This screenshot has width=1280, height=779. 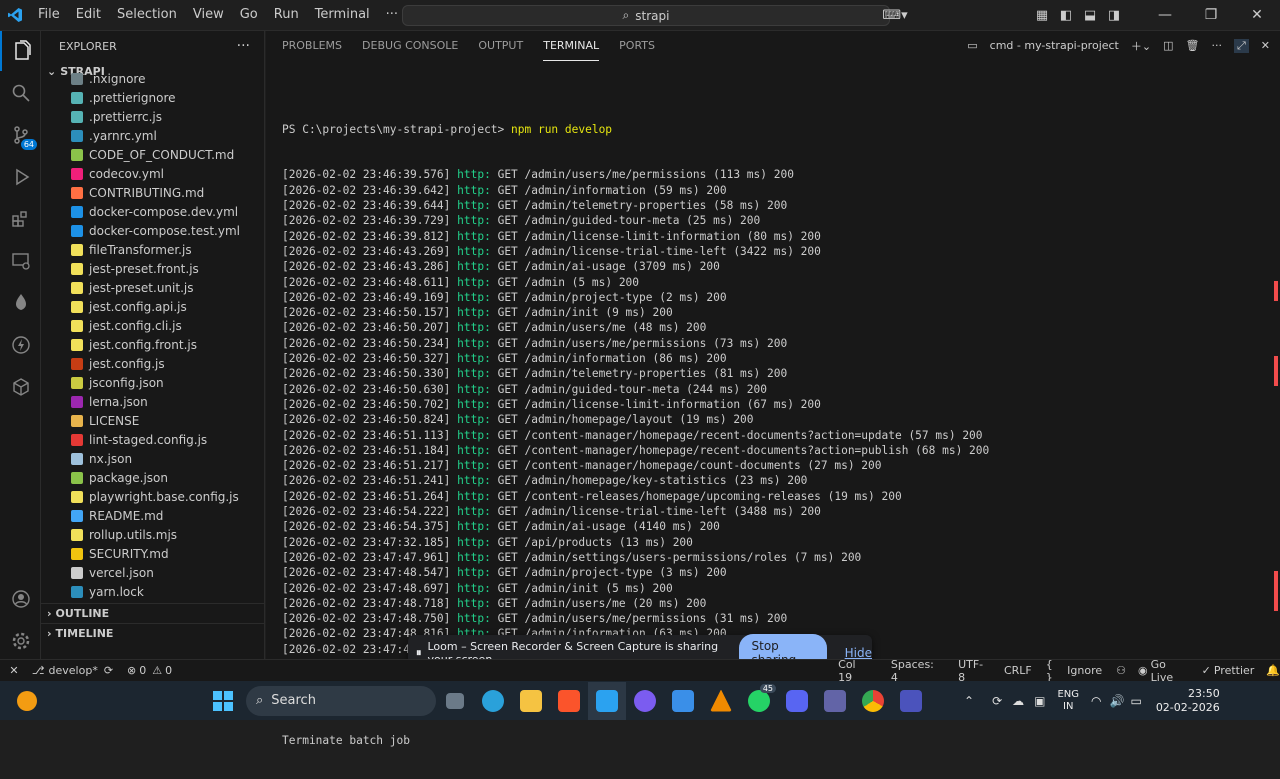 What do you see at coordinates (571, 46) in the screenshot?
I see `tab-terminal: TERMINAL` at bounding box center [571, 46].